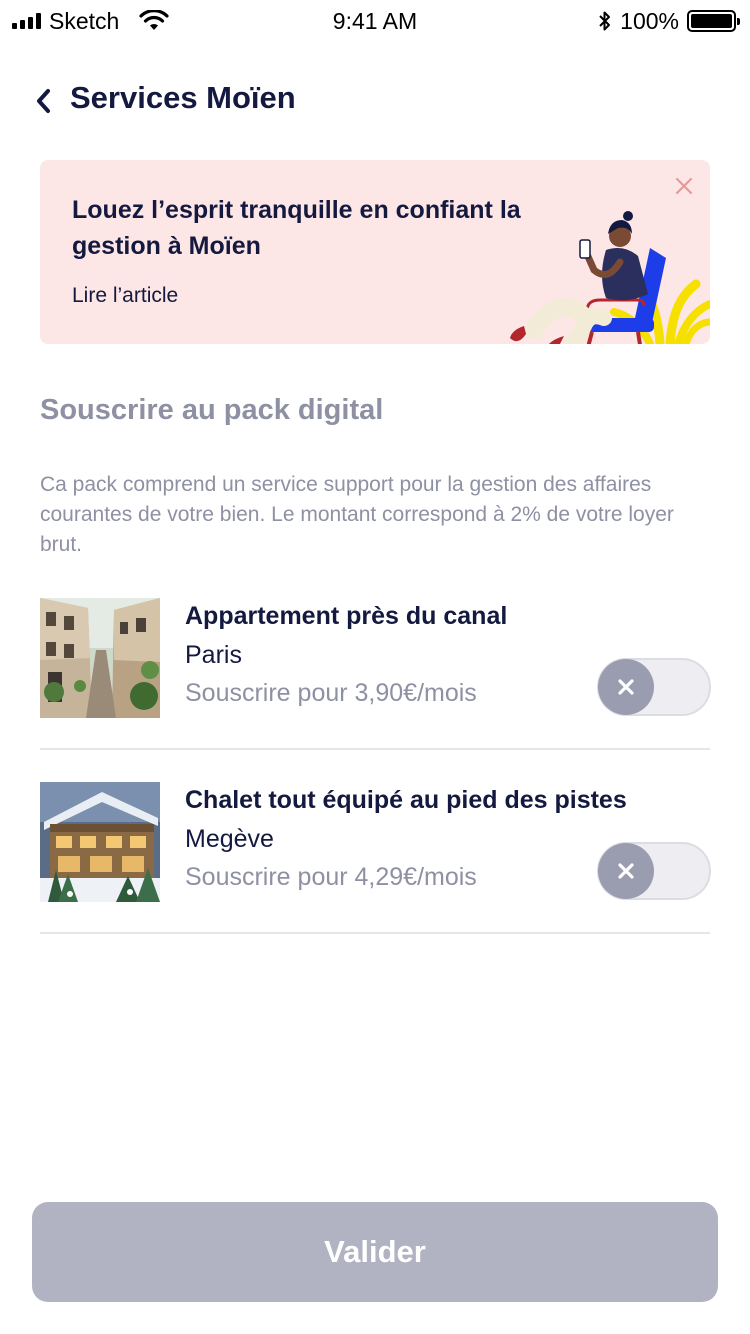  I want to click on section-title: Souscrire au pack digital, so click(212, 410).